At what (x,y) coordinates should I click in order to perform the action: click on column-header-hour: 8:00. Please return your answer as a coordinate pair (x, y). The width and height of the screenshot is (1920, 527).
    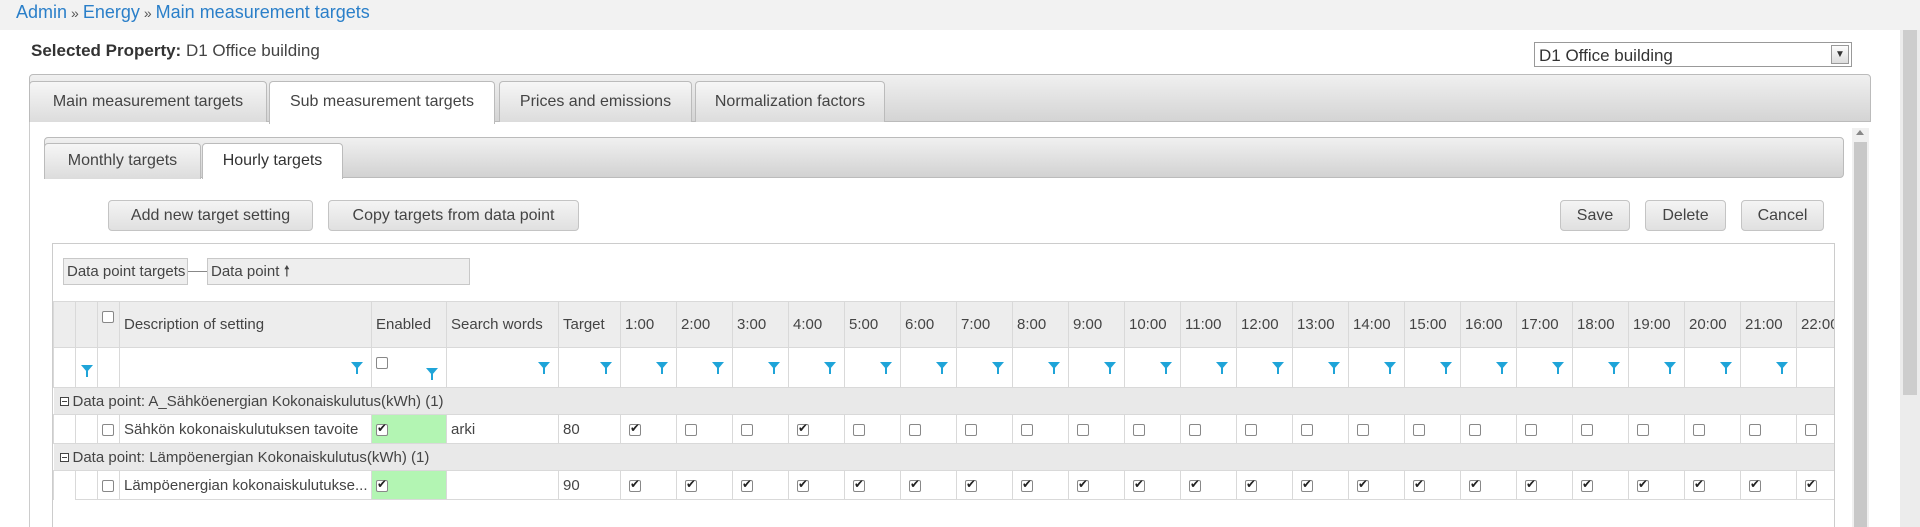
    Looking at the image, I should click on (1040, 324).